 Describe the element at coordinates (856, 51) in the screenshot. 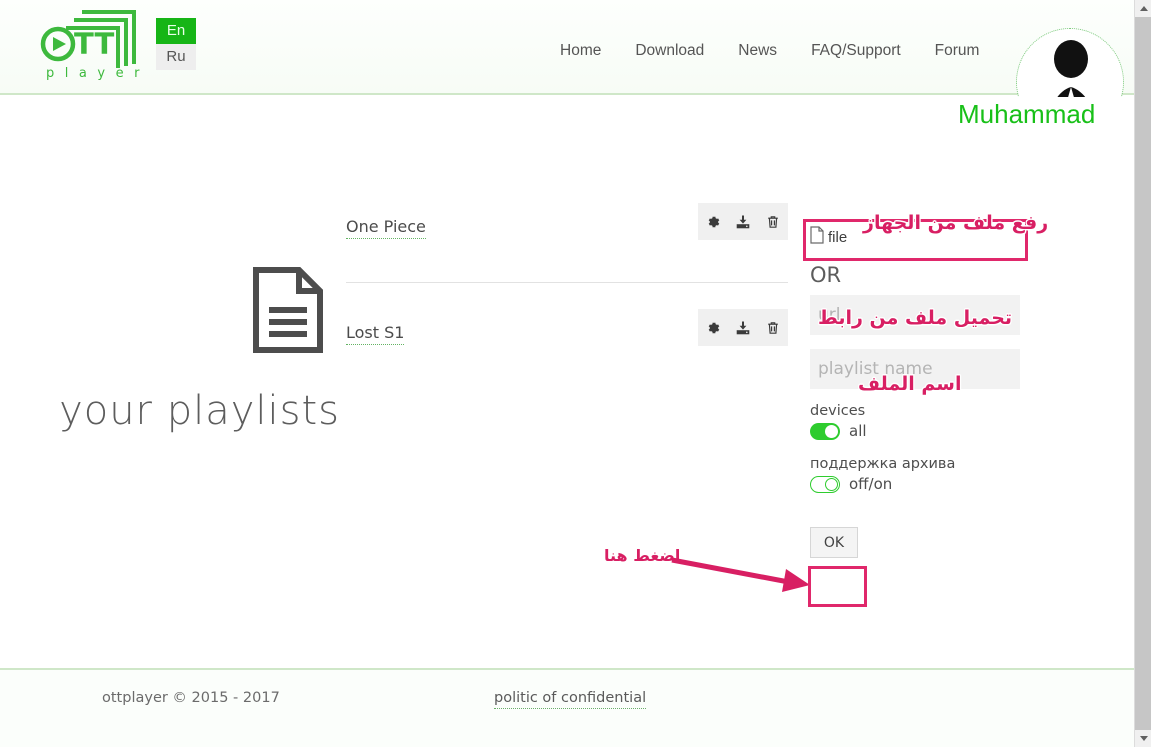

I see `nav-faq-support: FAQ/Support` at that location.